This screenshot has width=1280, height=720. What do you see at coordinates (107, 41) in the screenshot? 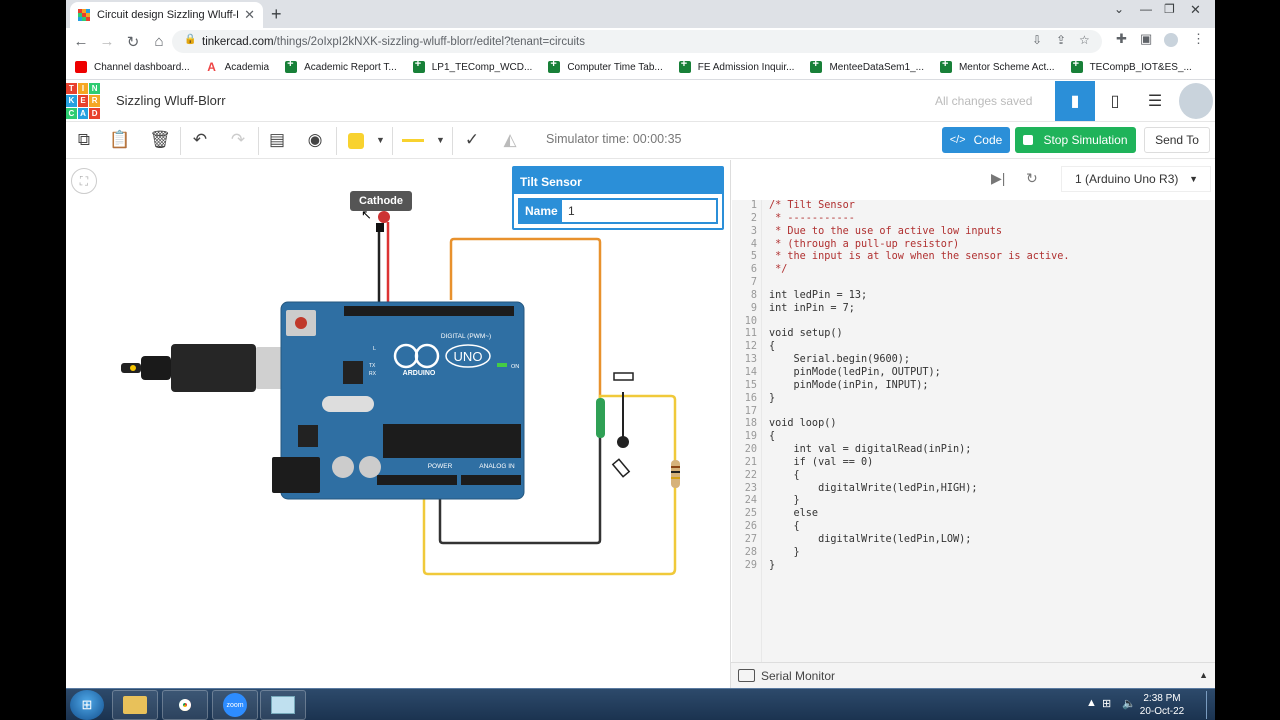
I see `forward-icon: →` at bounding box center [107, 41].